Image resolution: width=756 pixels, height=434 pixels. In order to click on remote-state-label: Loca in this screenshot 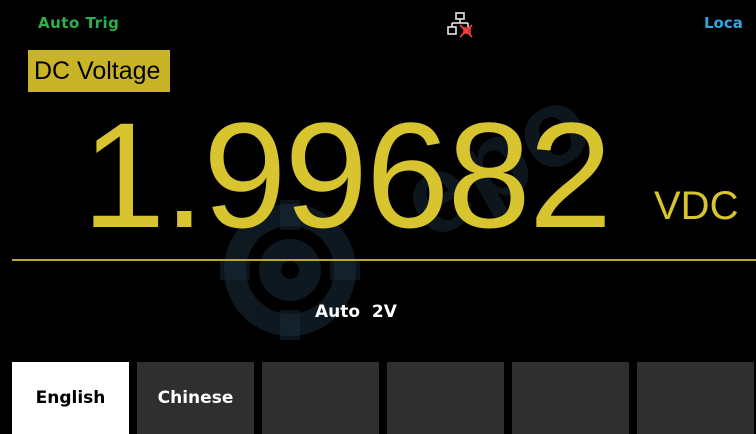, I will do `click(723, 23)`.